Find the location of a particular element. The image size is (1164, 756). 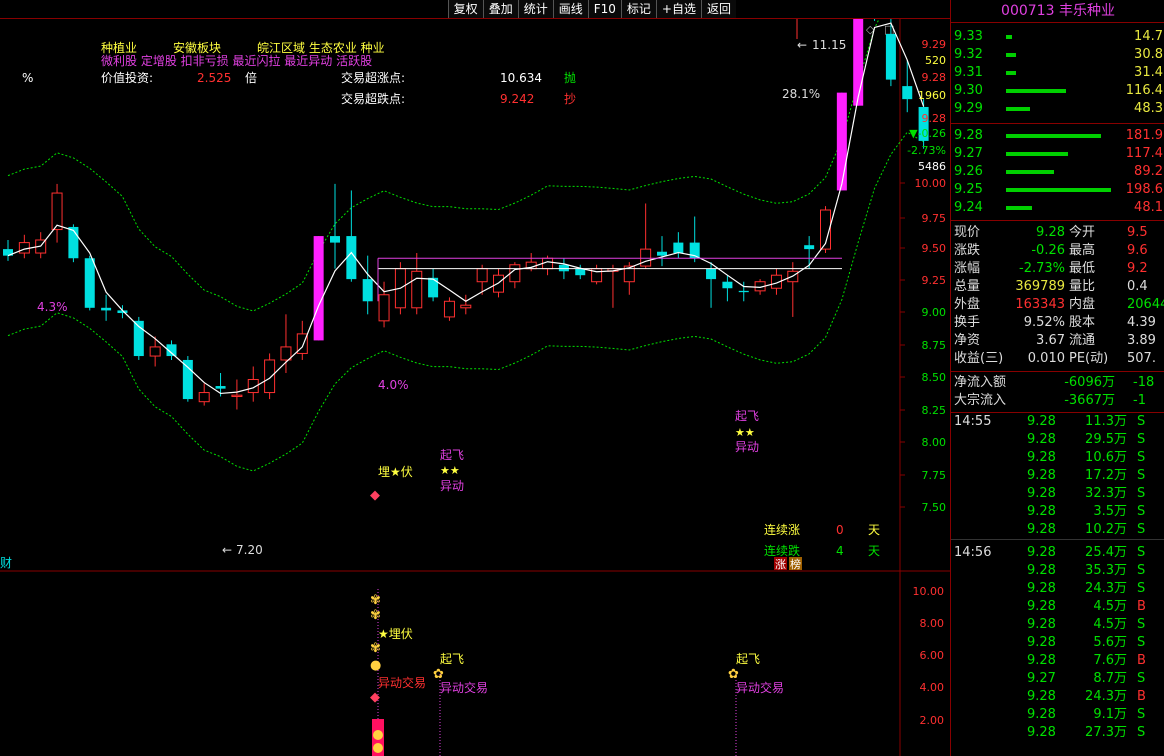

price-axis-label: 520 is located at coordinates (935, 60).